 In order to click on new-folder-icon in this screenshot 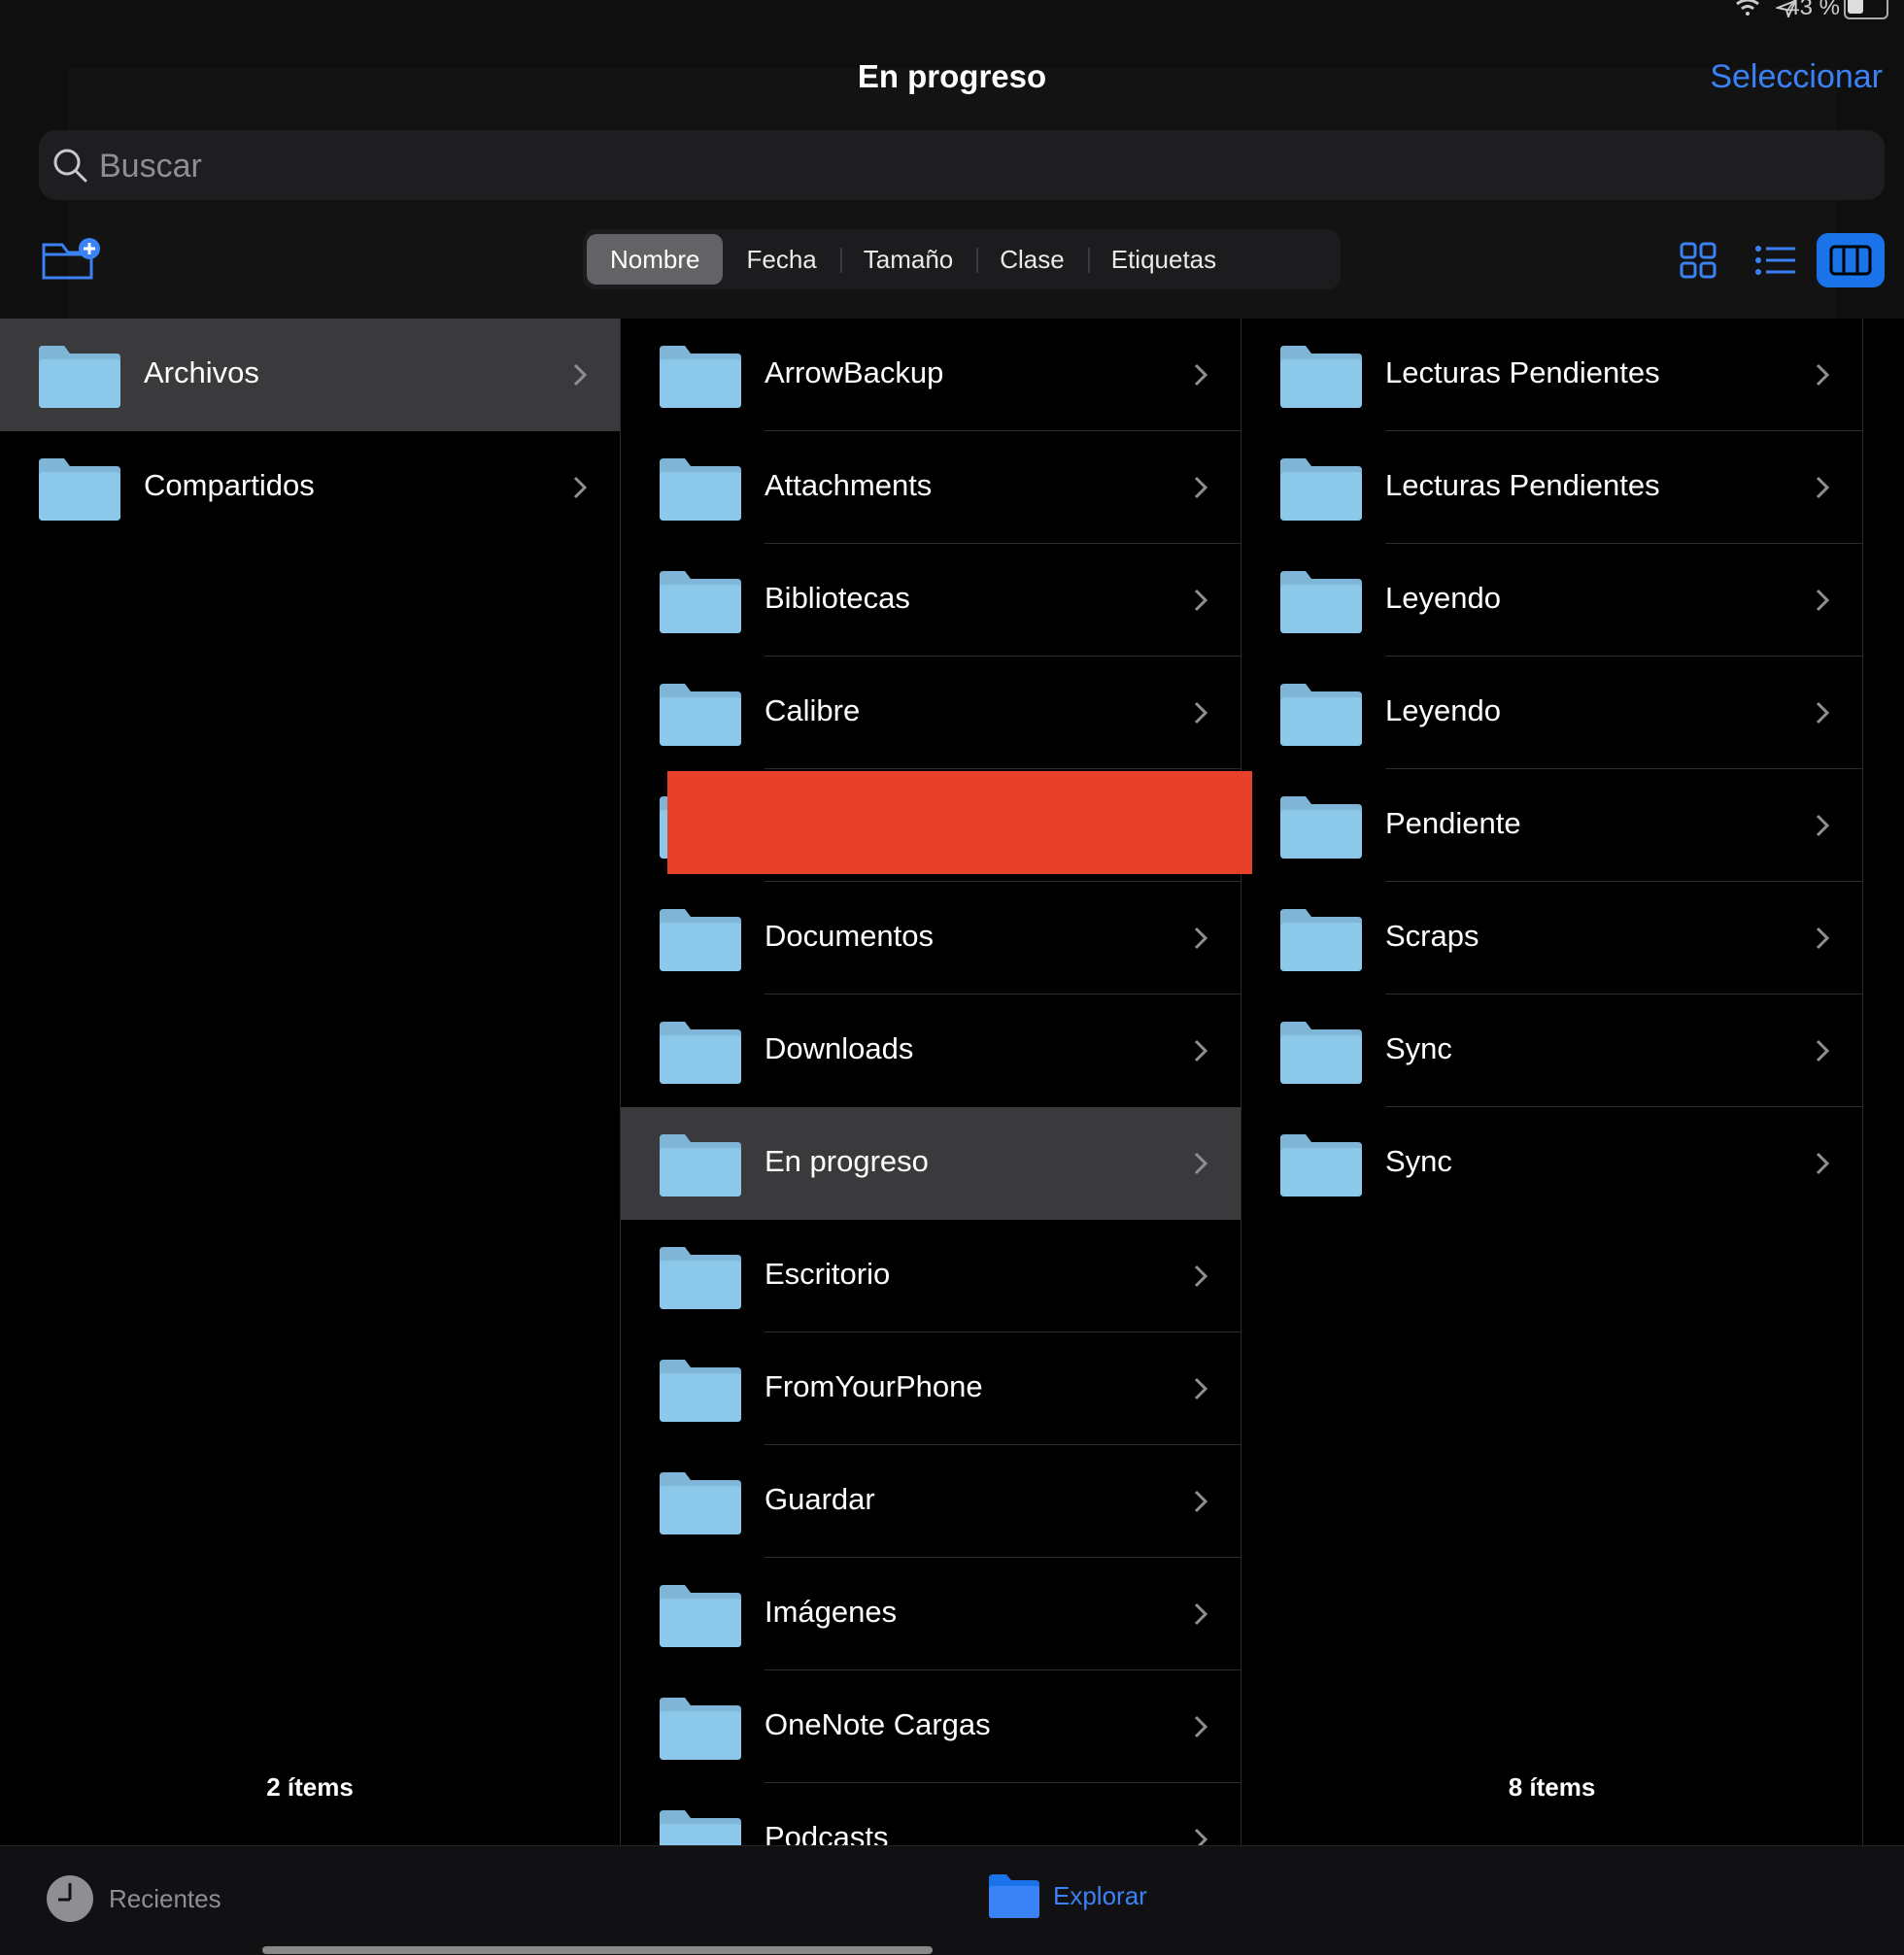, I will do `click(72, 258)`.